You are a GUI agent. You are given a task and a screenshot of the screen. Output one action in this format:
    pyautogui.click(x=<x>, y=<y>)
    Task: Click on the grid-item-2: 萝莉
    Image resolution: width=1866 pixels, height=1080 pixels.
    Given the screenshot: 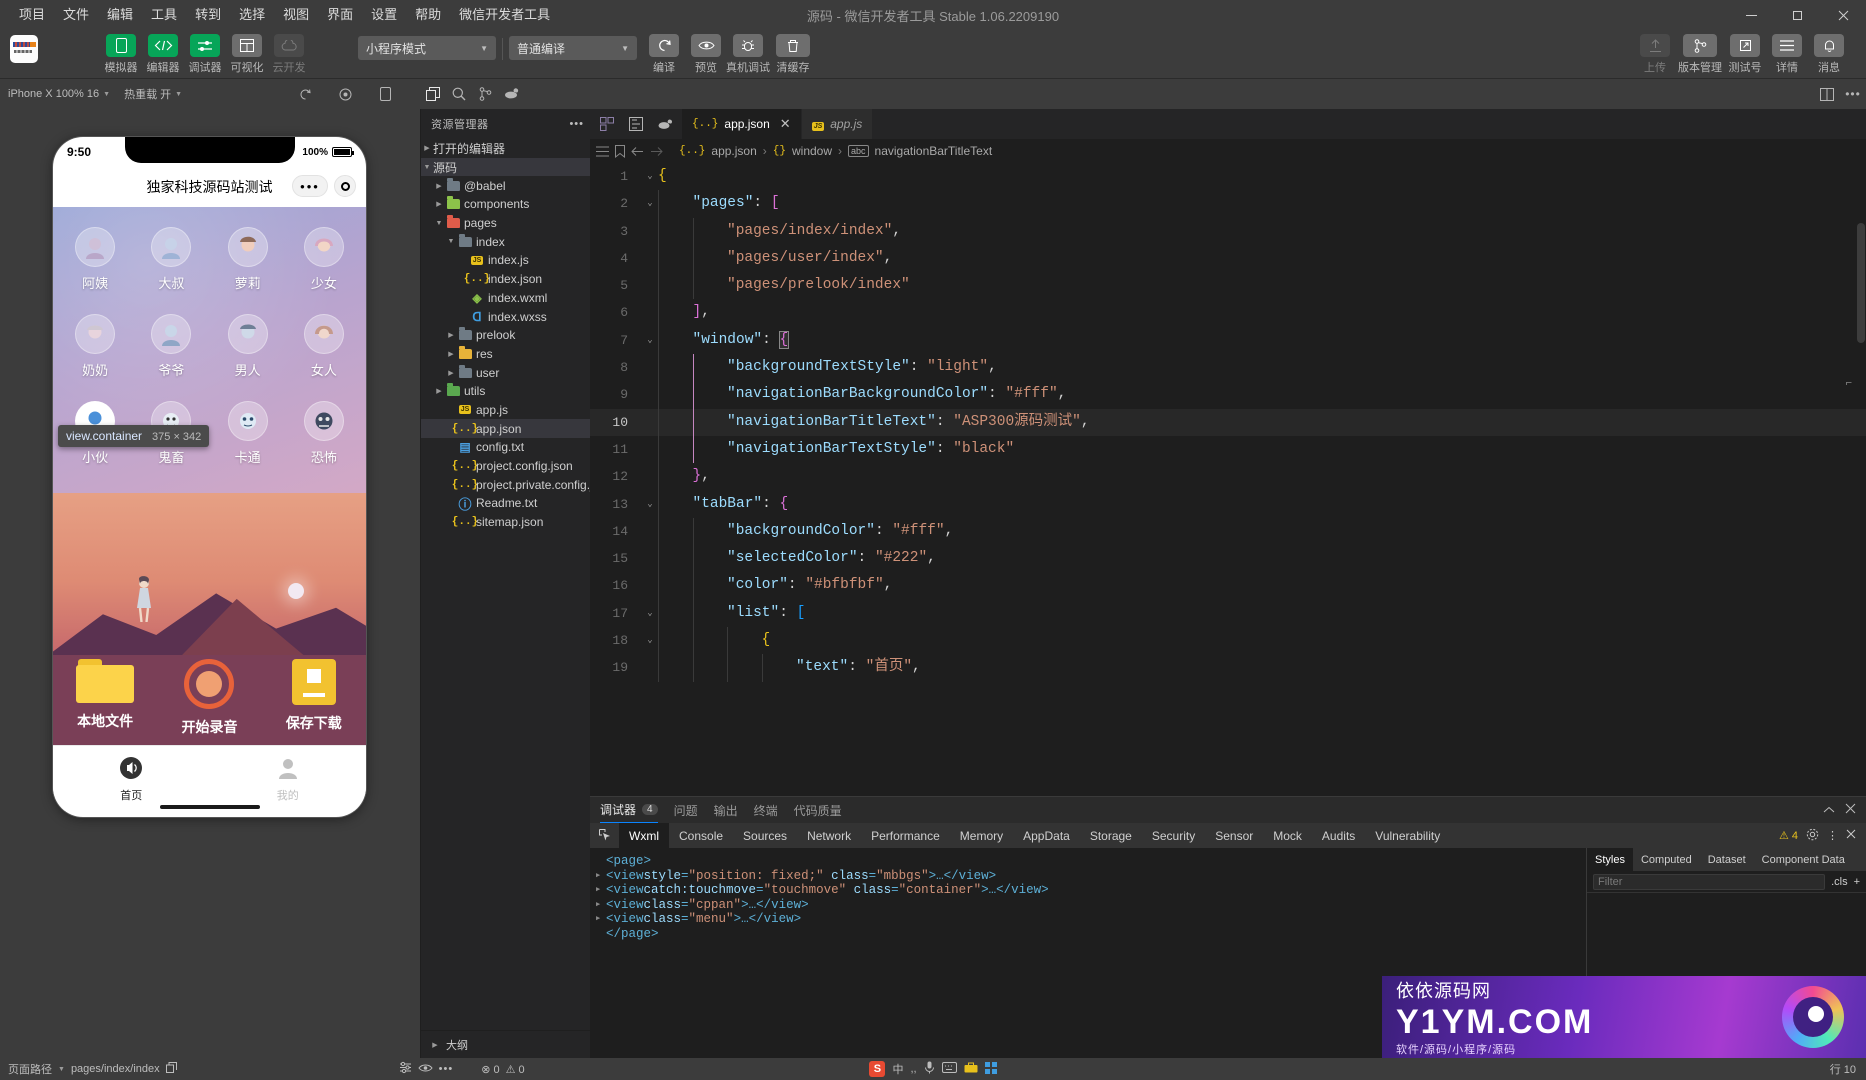 What is the action you would take?
    pyautogui.click(x=248, y=258)
    